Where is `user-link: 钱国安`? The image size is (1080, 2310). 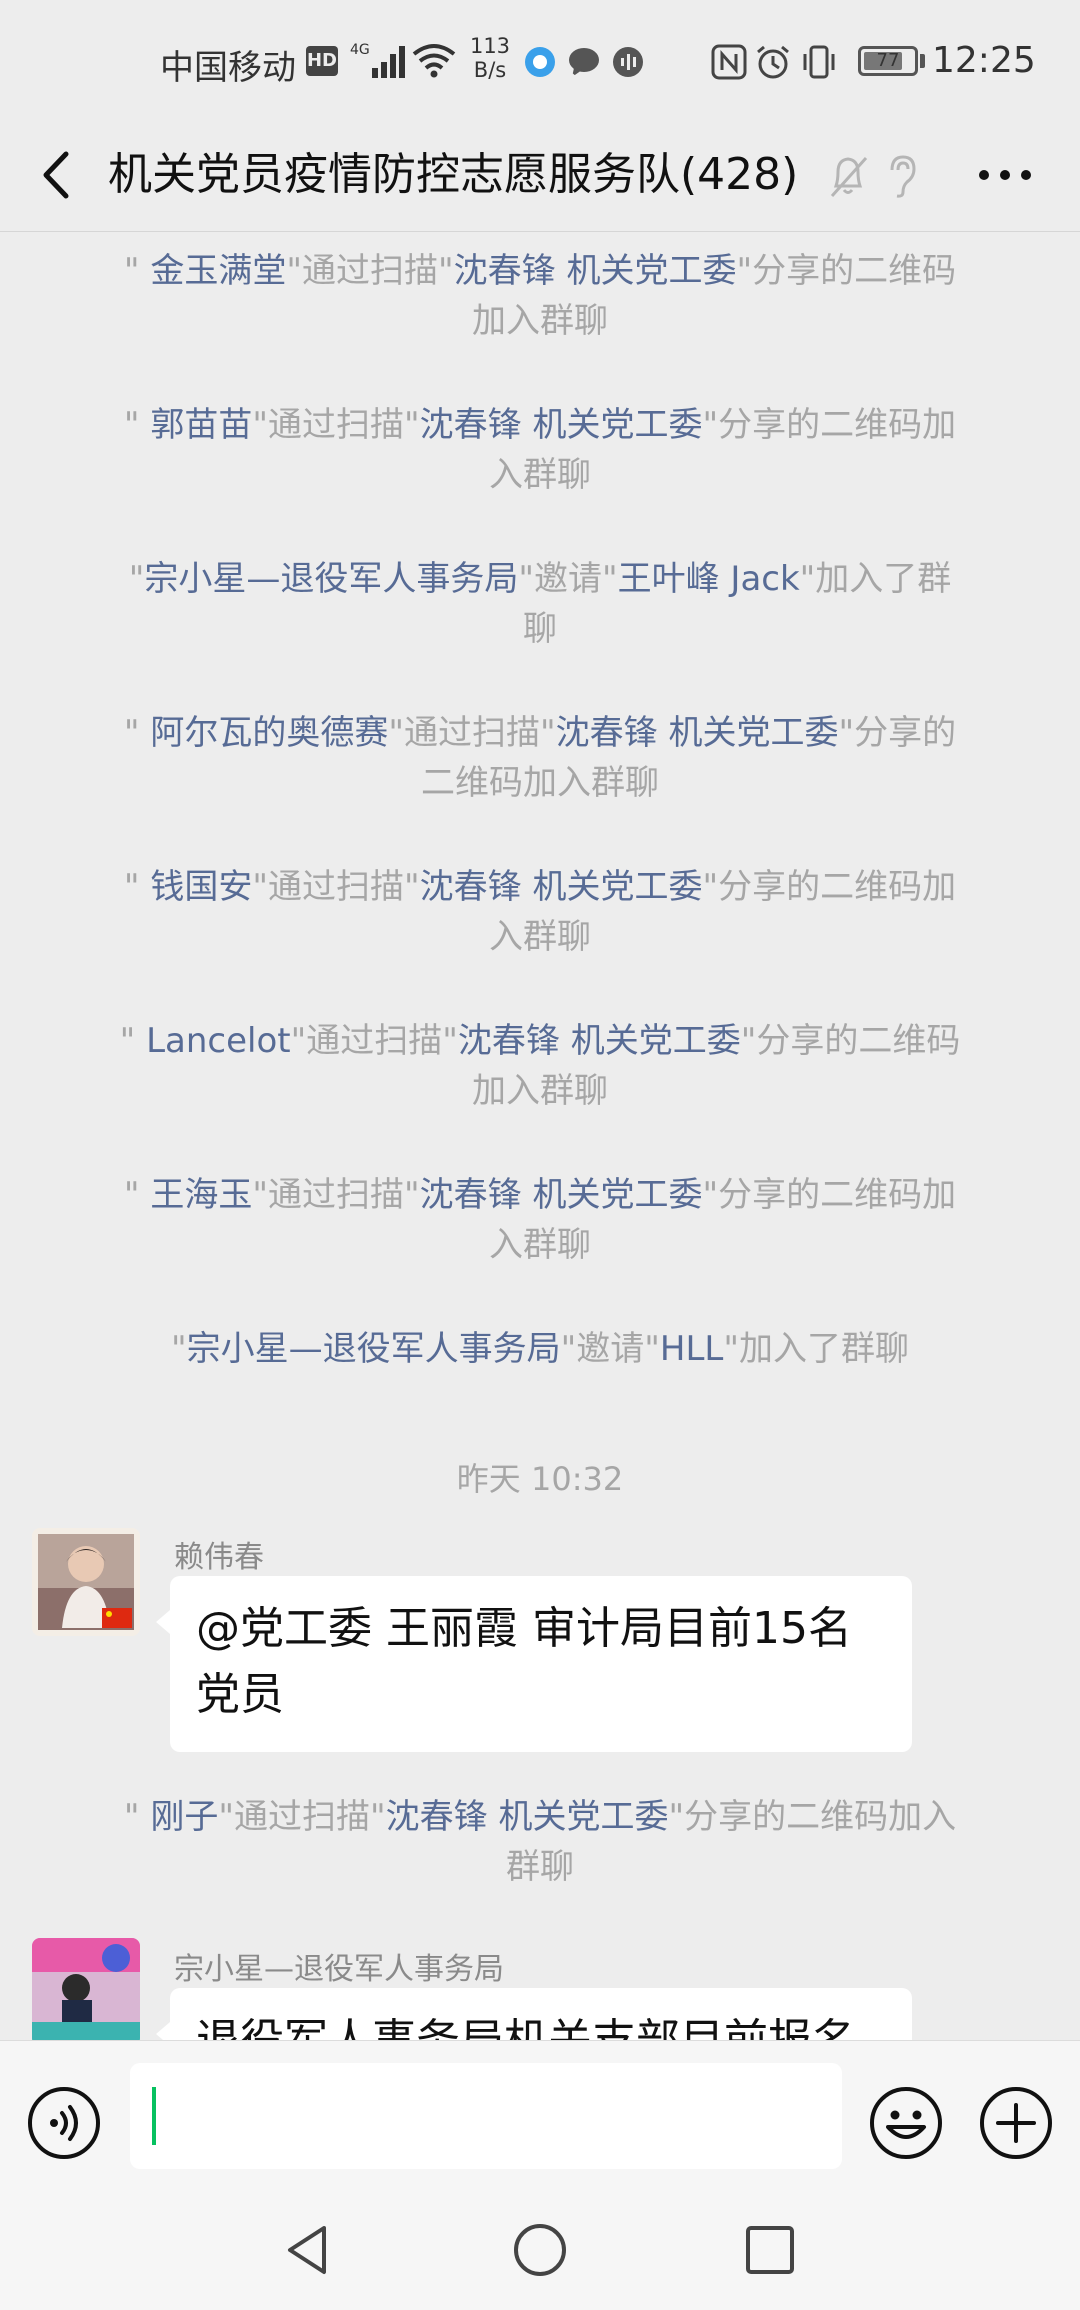
user-link: 钱国安 is located at coordinates (201, 887).